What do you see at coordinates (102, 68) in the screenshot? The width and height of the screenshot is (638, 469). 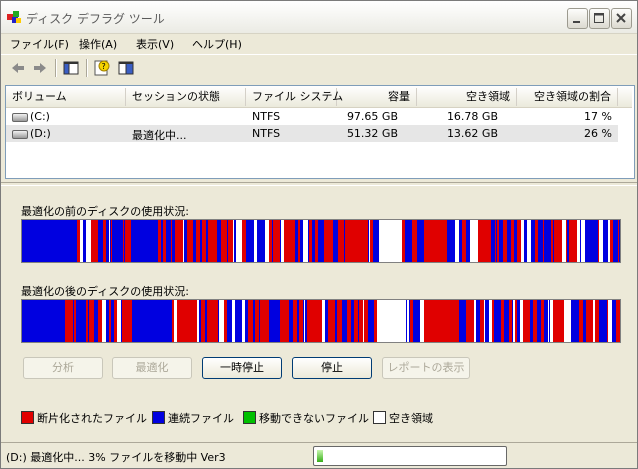 I see `help-icon: ?` at bounding box center [102, 68].